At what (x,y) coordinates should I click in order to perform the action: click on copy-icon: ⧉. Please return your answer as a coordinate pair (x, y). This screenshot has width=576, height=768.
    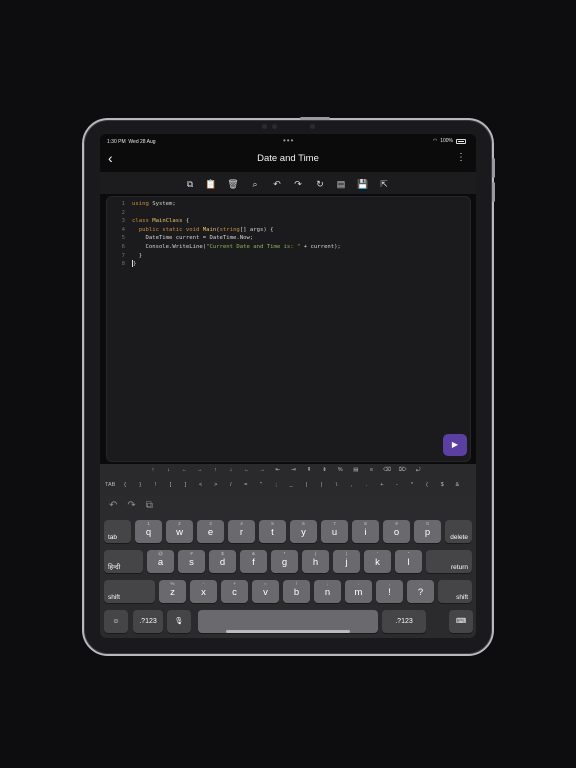
    Looking at the image, I should click on (190, 184).